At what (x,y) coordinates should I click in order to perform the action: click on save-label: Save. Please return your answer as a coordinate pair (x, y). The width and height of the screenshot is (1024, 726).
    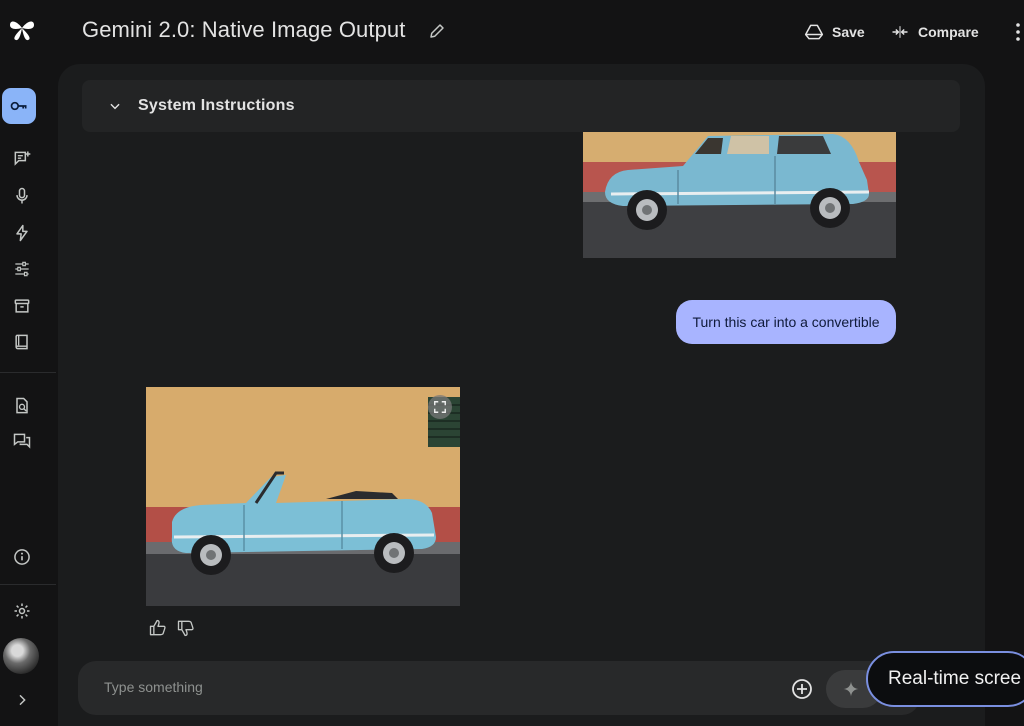
    Looking at the image, I should click on (848, 32).